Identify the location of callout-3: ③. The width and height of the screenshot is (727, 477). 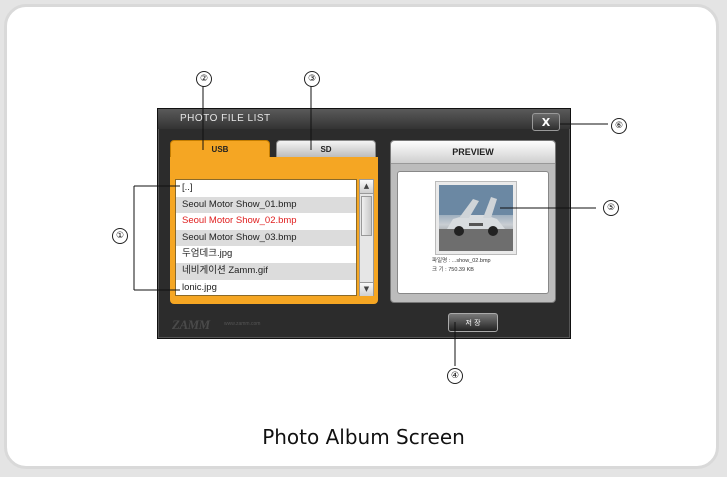
(312, 79).